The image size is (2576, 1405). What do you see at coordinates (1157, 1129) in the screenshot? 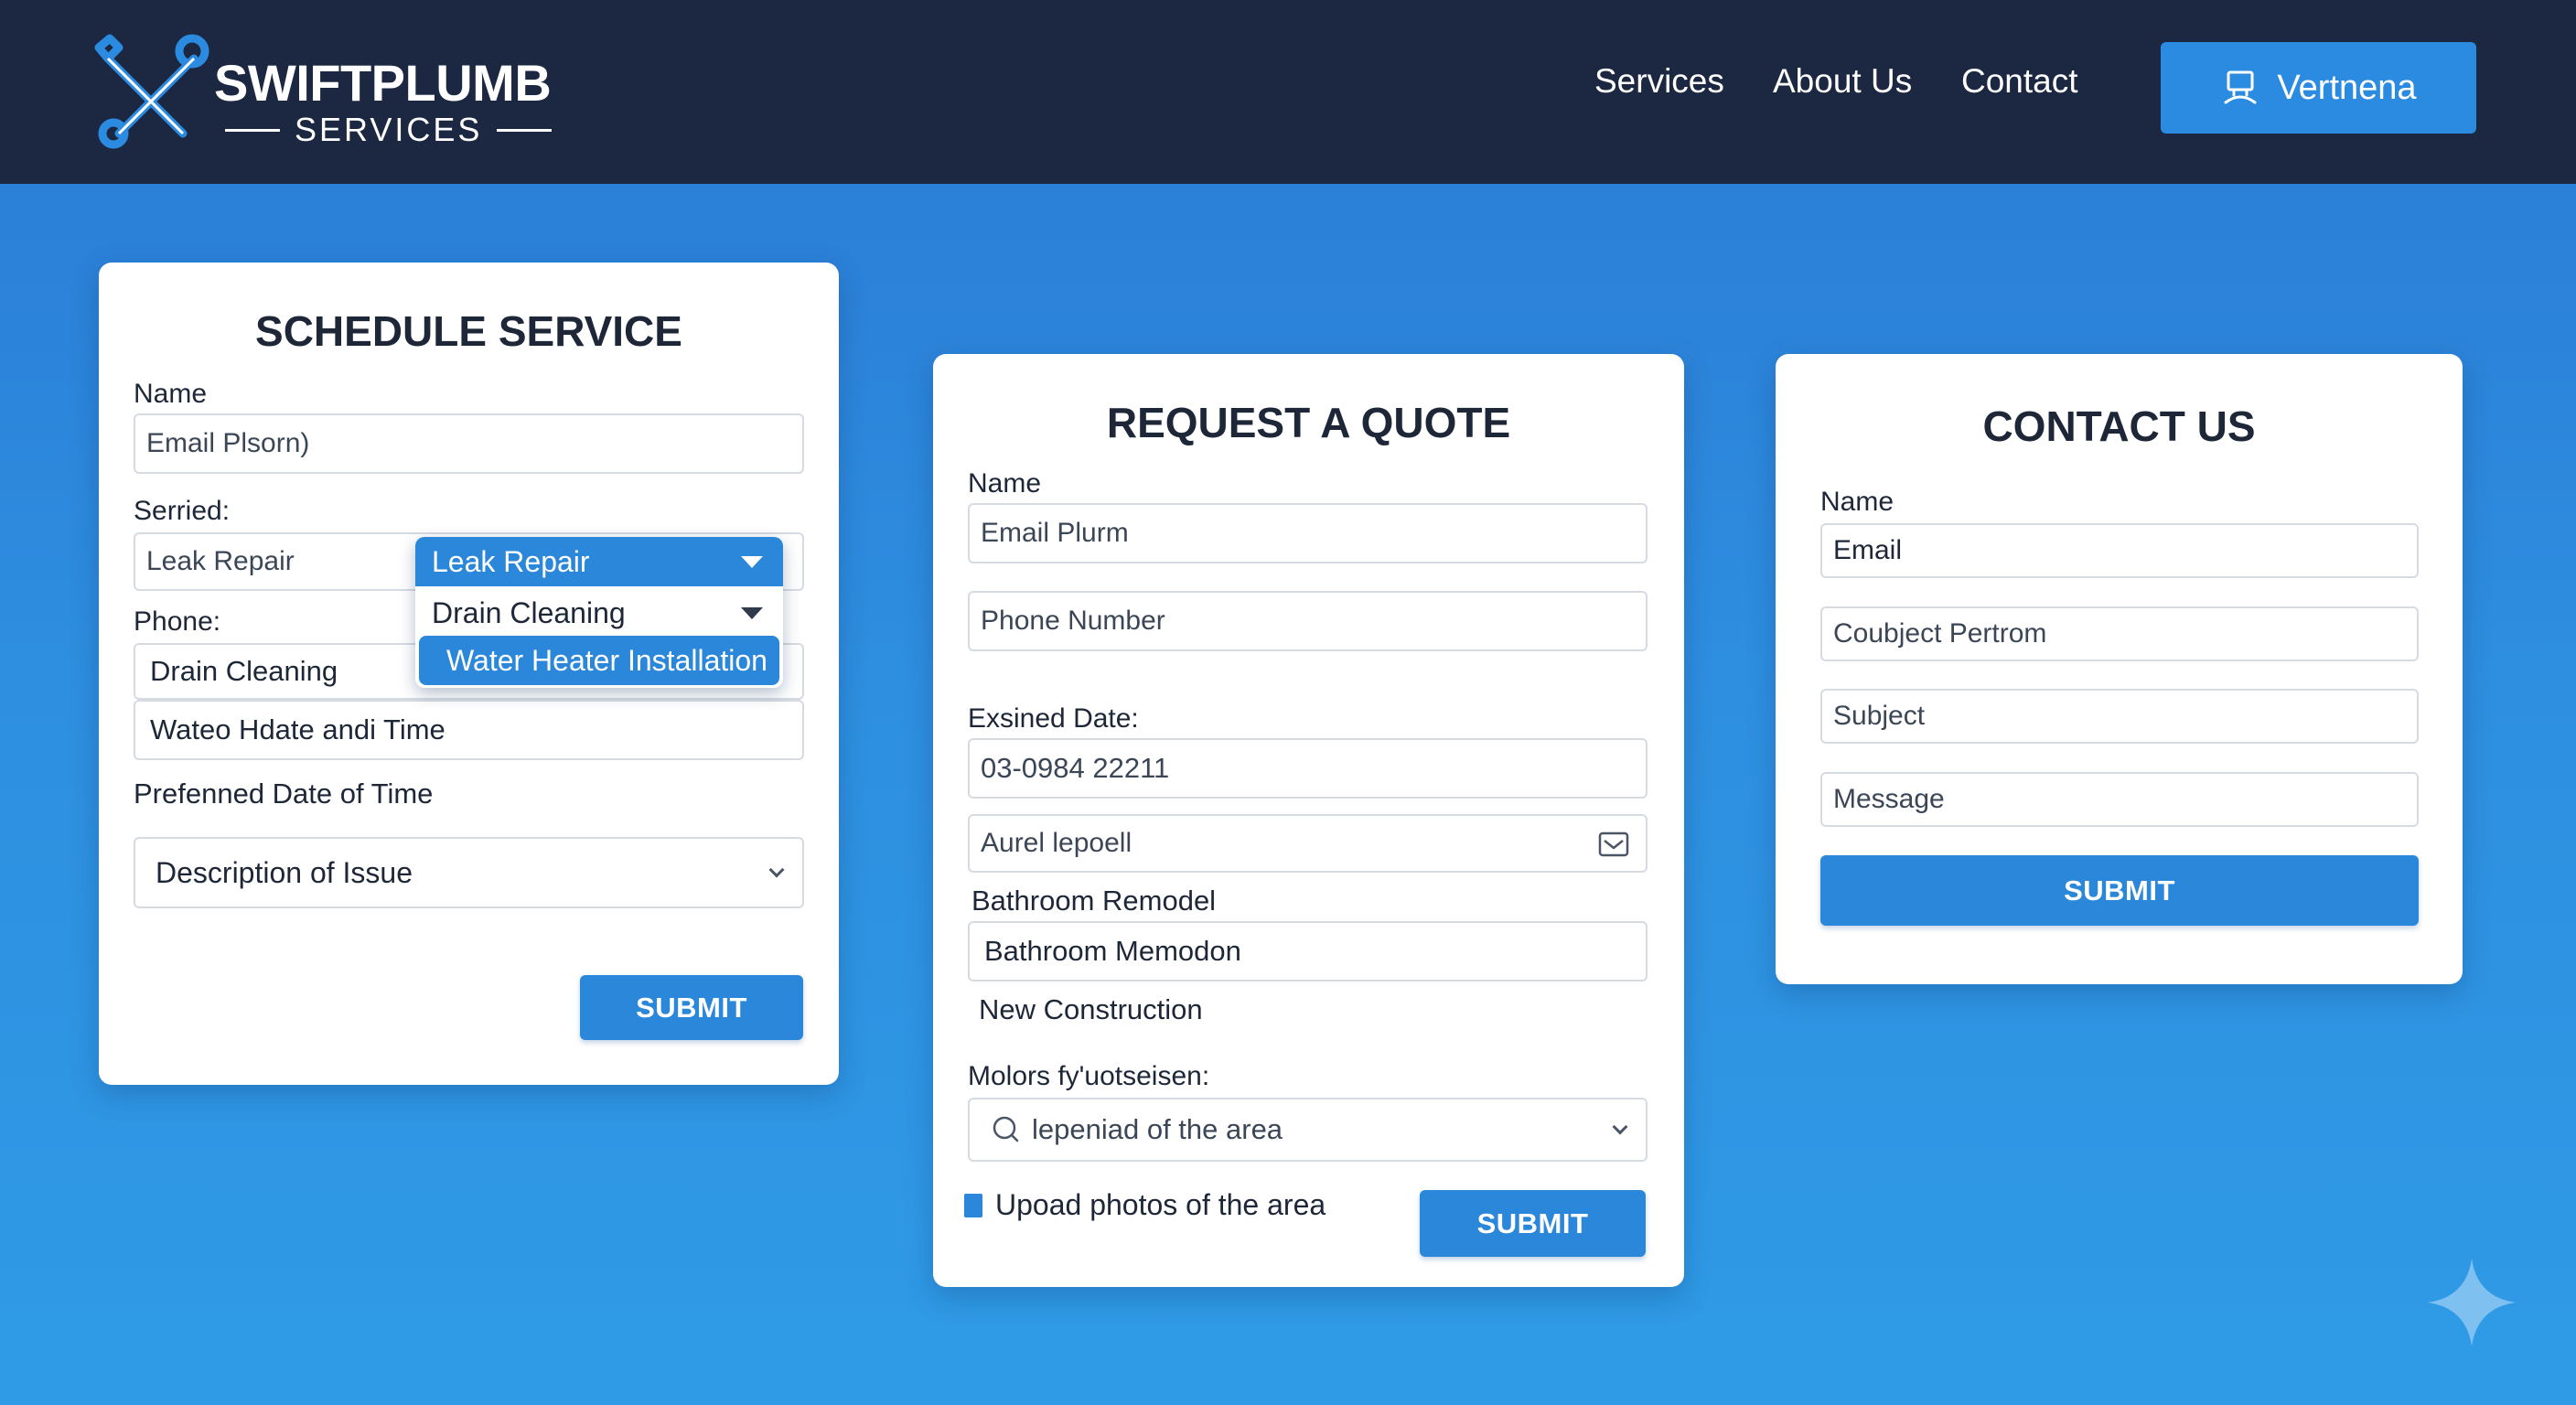
I see `quote-area-select-value: lepeniad of the area` at bounding box center [1157, 1129].